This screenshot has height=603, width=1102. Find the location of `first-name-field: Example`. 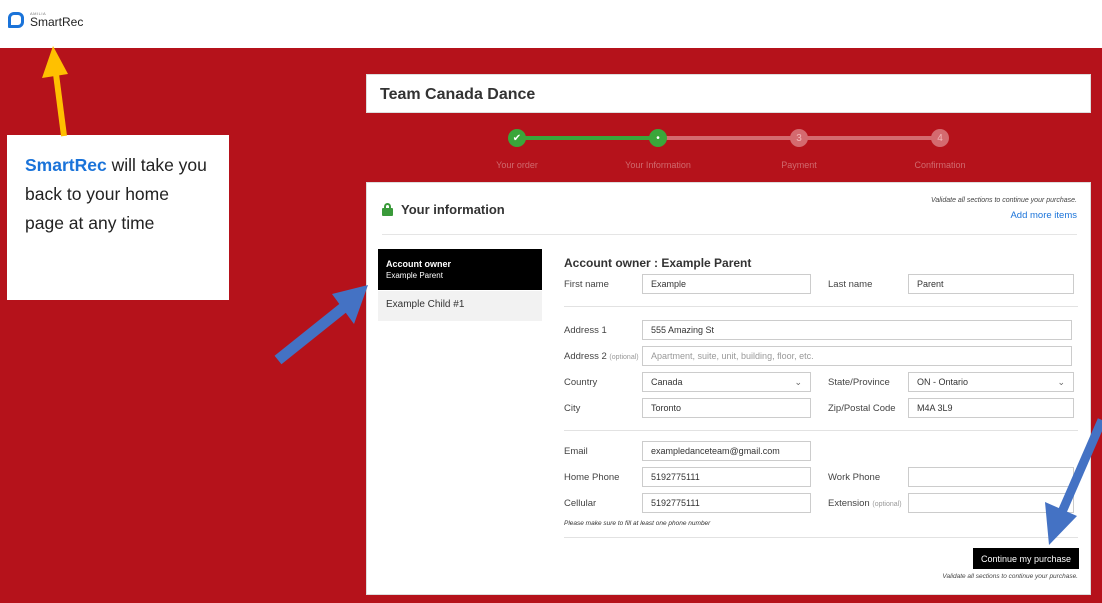

first-name-field: Example is located at coordinates (726, 284).